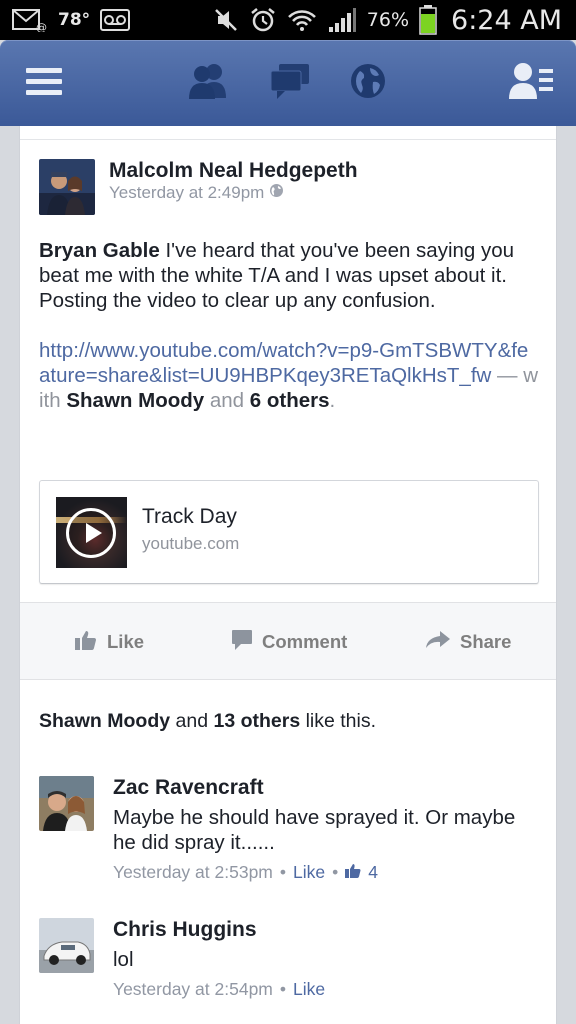  I want to click on menu-button, so click(44, 83).